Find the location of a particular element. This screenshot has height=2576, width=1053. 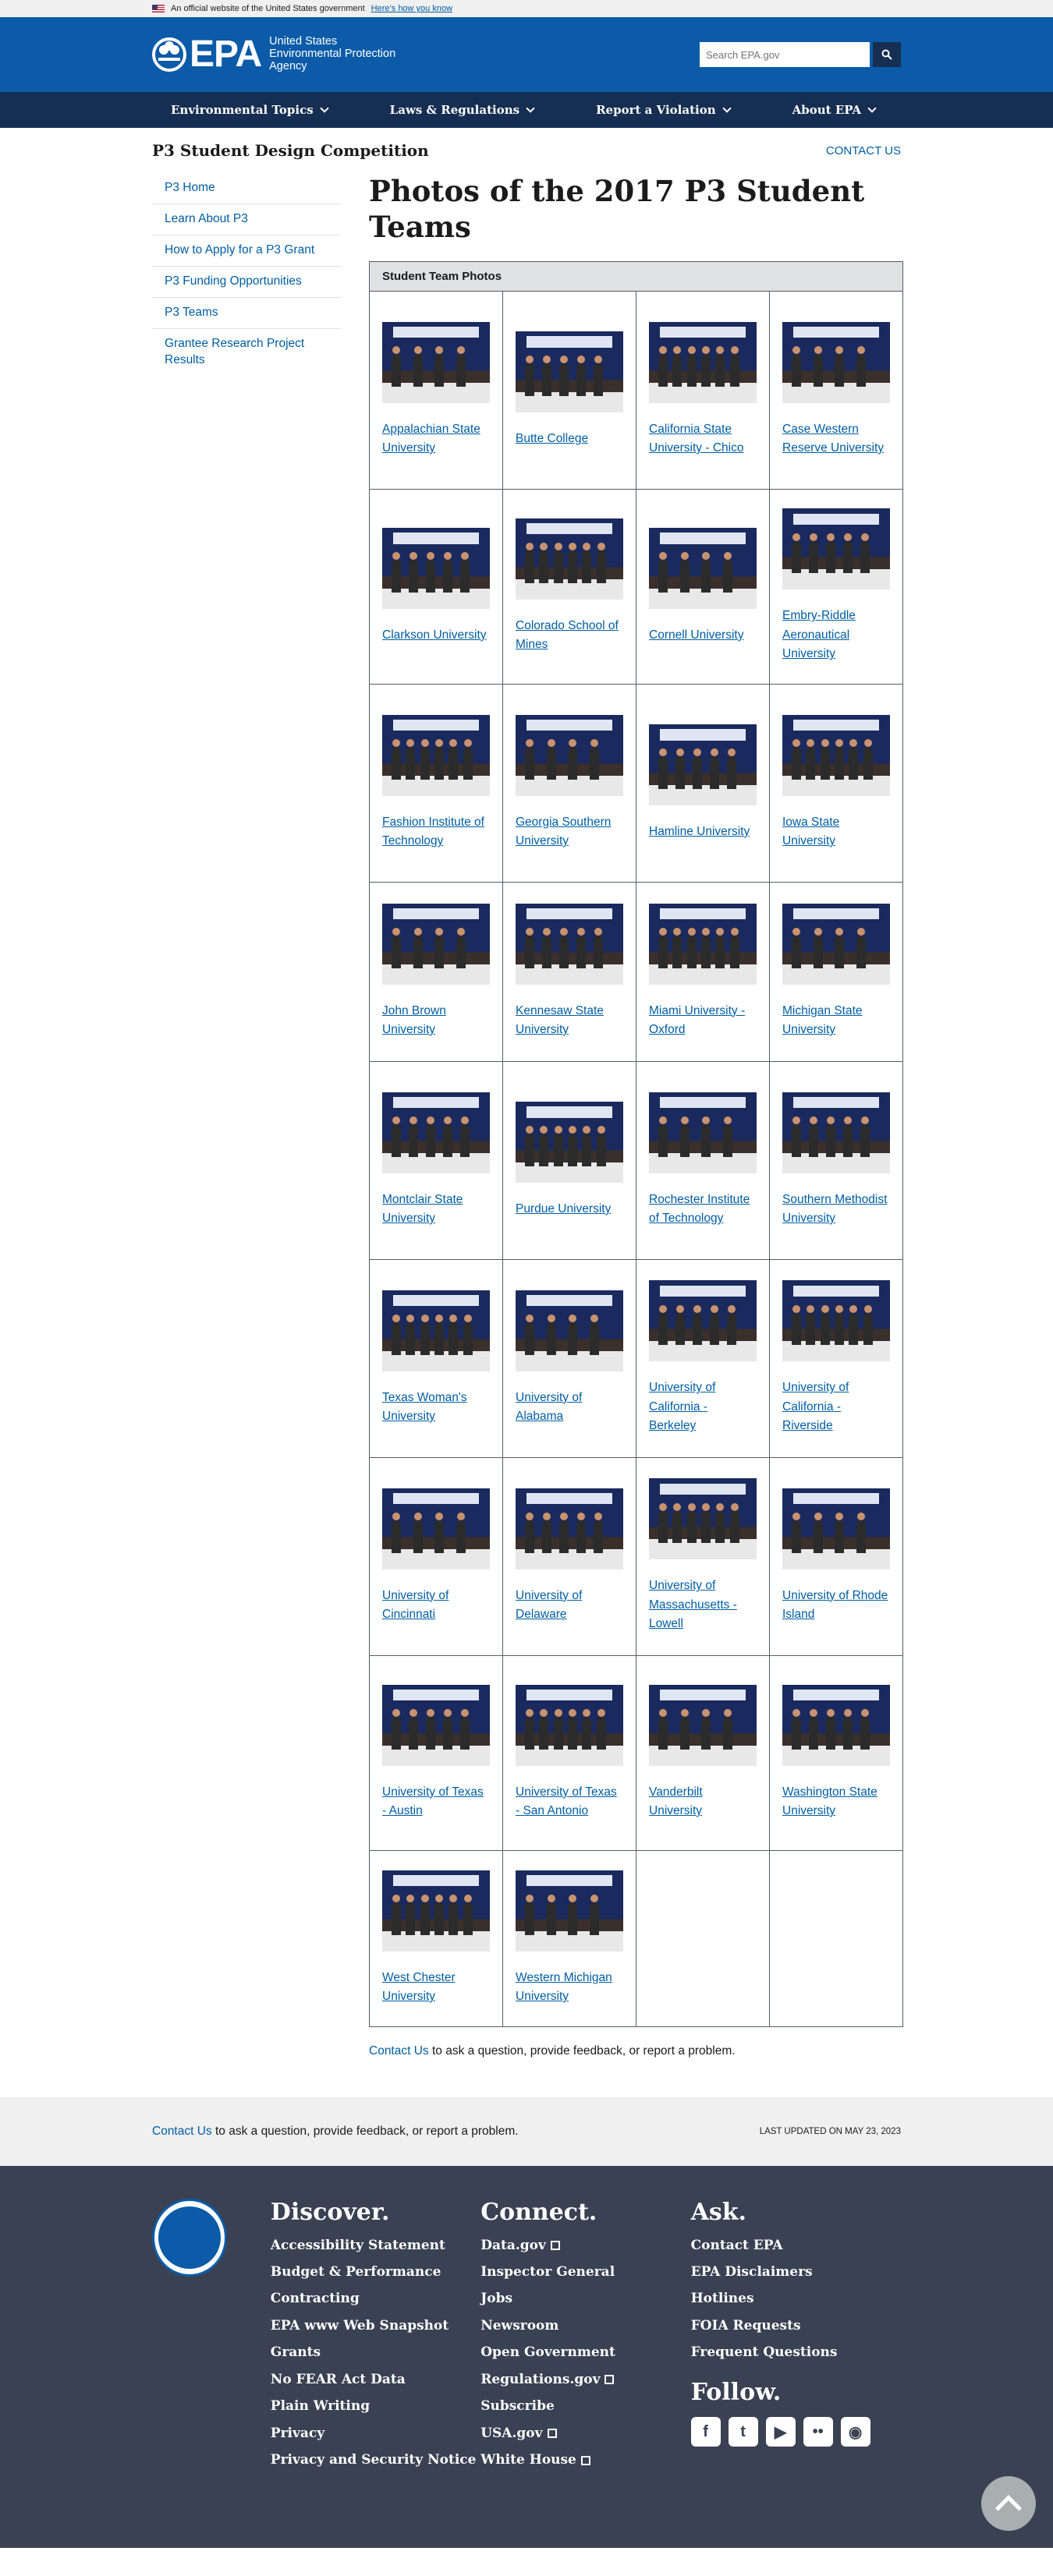

footer-link: Contact EPA is located at coordinates (796, 2246).